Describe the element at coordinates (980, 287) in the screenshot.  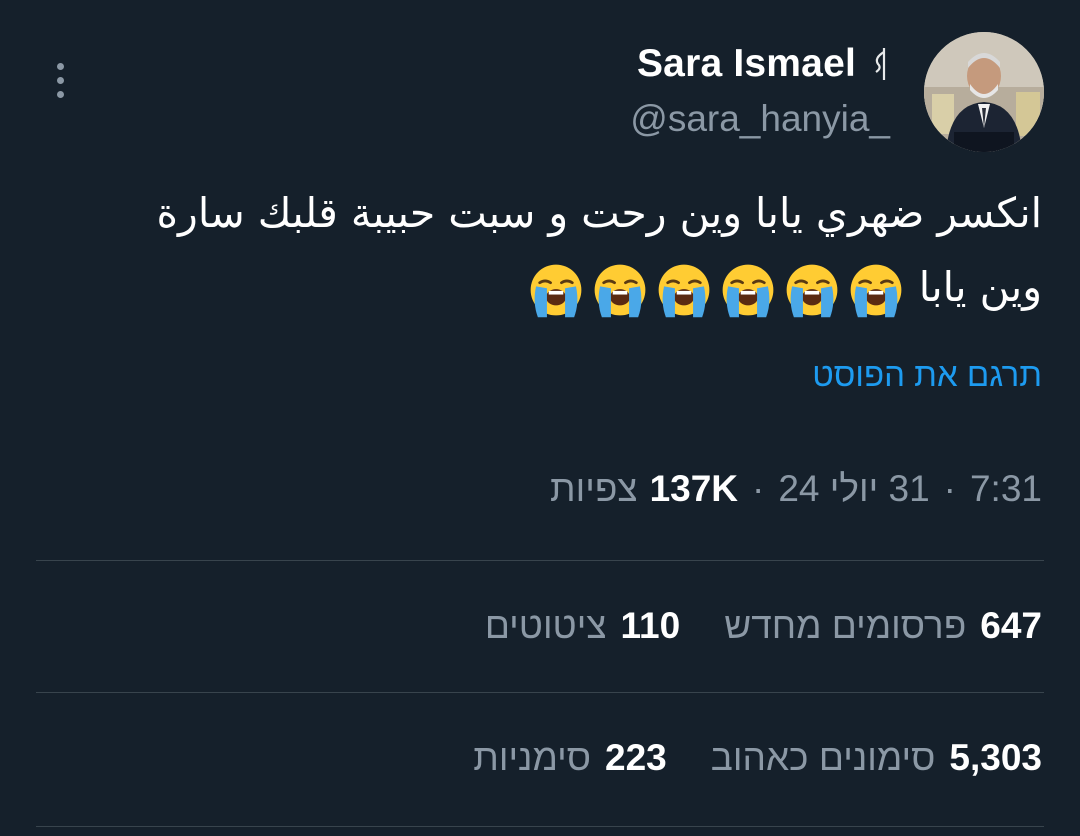
I see `tweet-text-line2: وين يابا` at that location.